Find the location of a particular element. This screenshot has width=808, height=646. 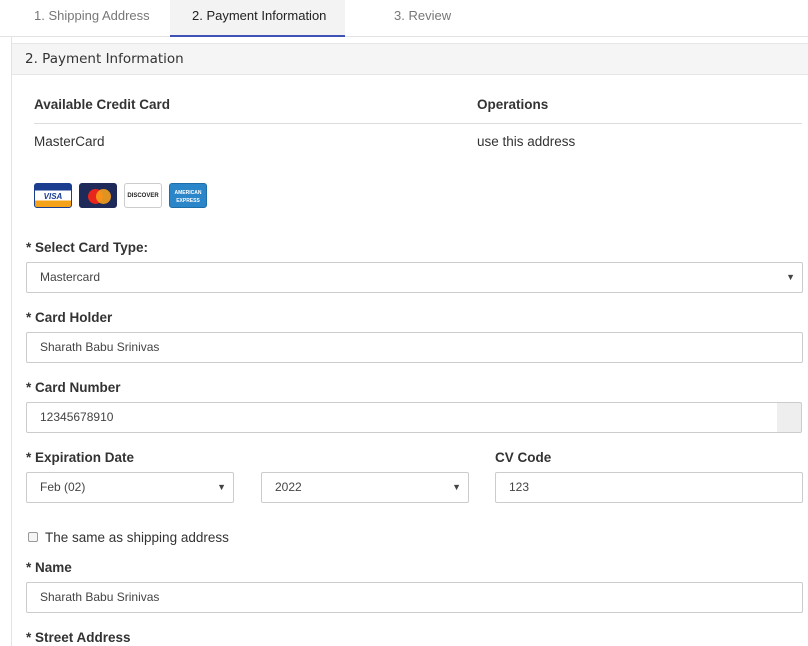

mastercard-logo is located at coordinates (98, 195).